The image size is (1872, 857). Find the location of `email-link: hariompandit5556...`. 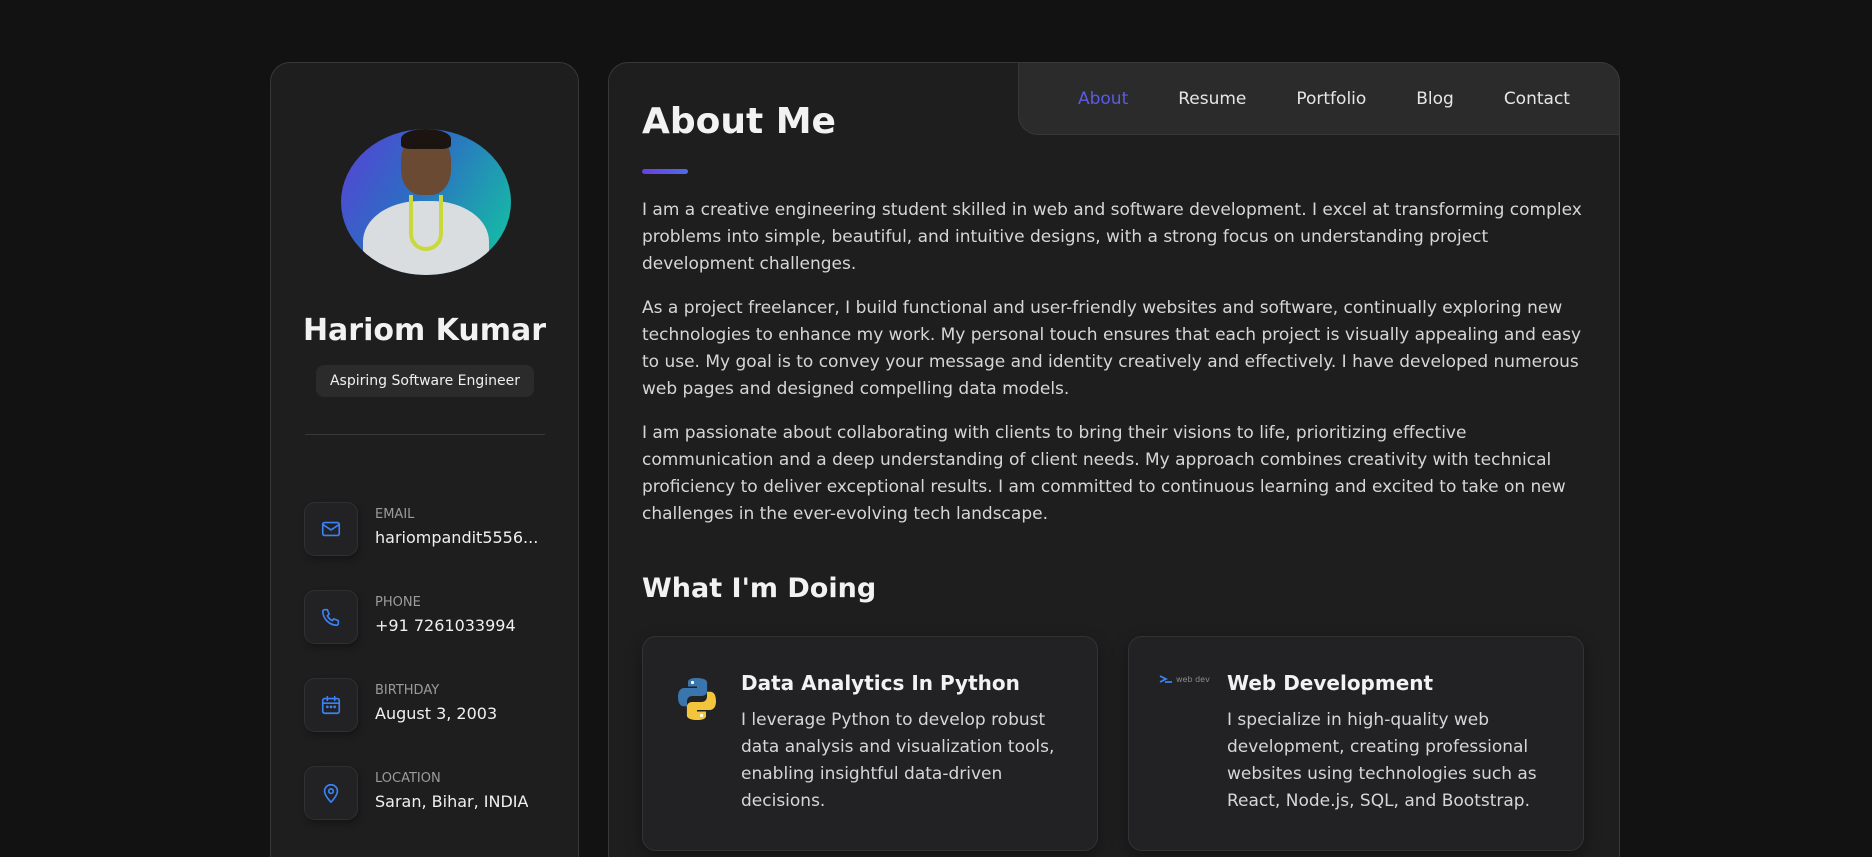

email-link: hariompandit5556... is located at coordinates (456, 537).